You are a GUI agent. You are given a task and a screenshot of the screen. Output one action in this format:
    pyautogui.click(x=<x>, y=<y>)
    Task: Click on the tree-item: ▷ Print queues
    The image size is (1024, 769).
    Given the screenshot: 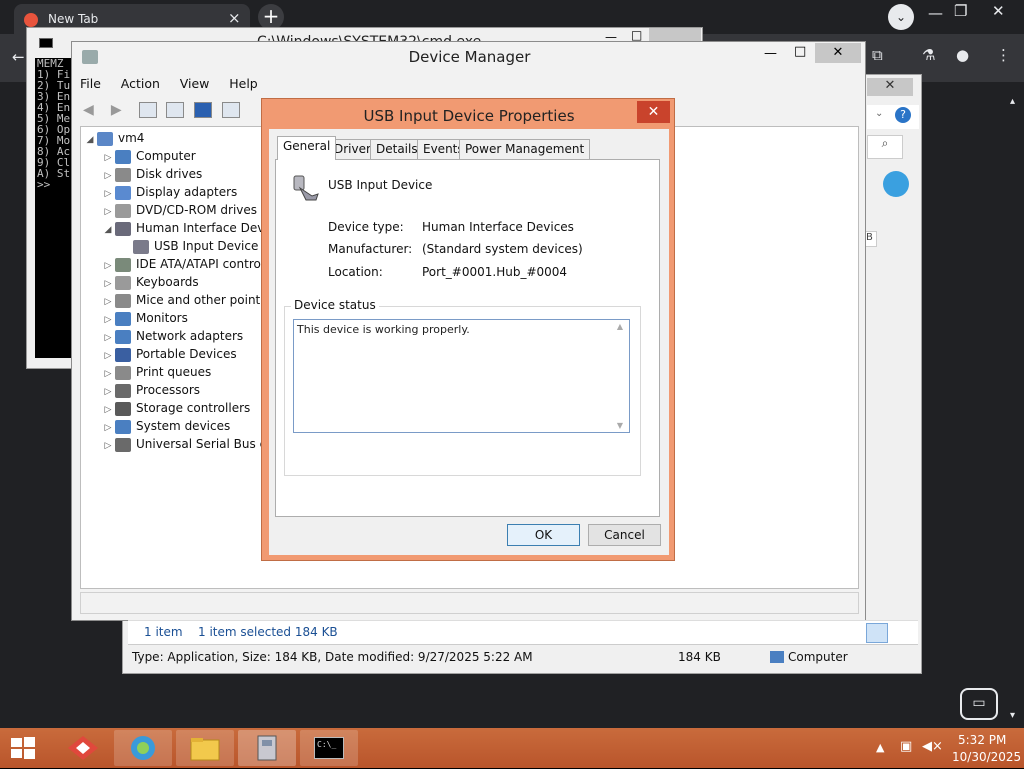 What is the action you would take?
    pyautogui.click(x=156, y=372)
    